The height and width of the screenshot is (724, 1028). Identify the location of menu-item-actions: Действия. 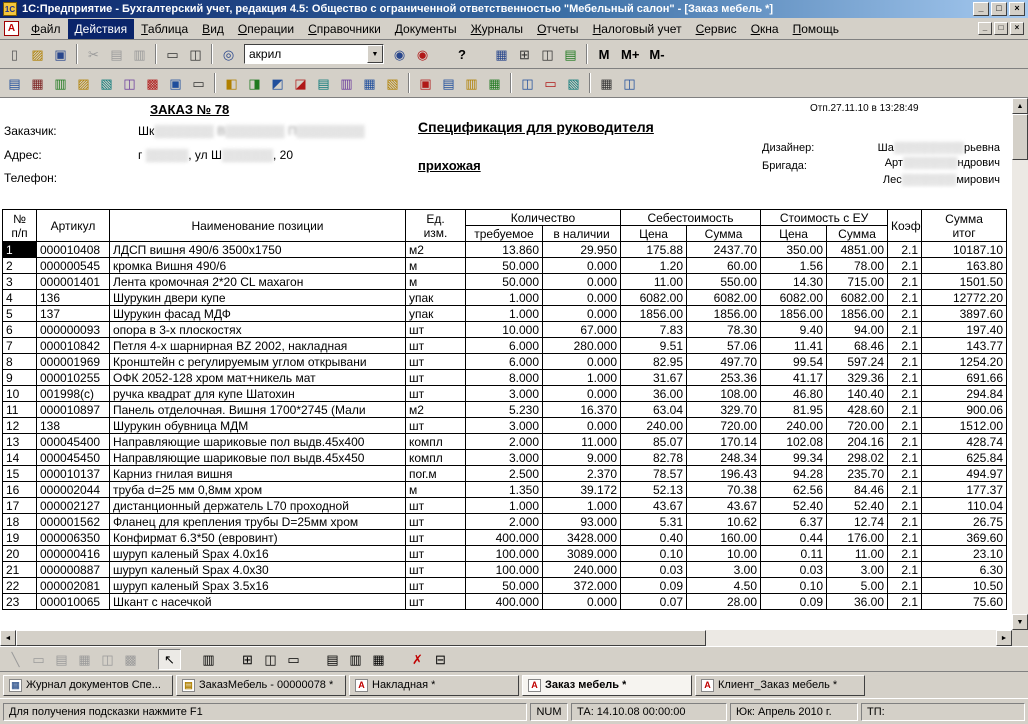
(101, 28).